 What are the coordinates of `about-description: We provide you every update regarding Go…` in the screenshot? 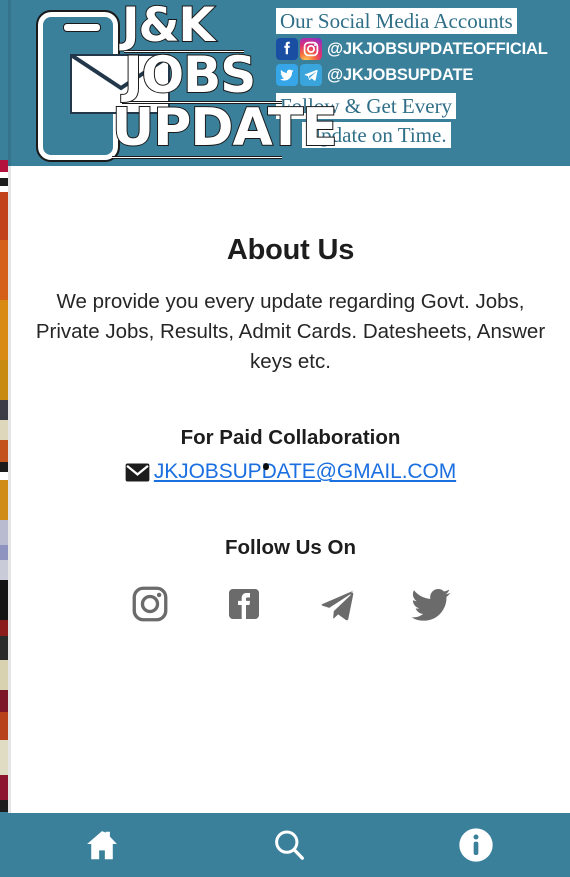 It's located at (290, 332).